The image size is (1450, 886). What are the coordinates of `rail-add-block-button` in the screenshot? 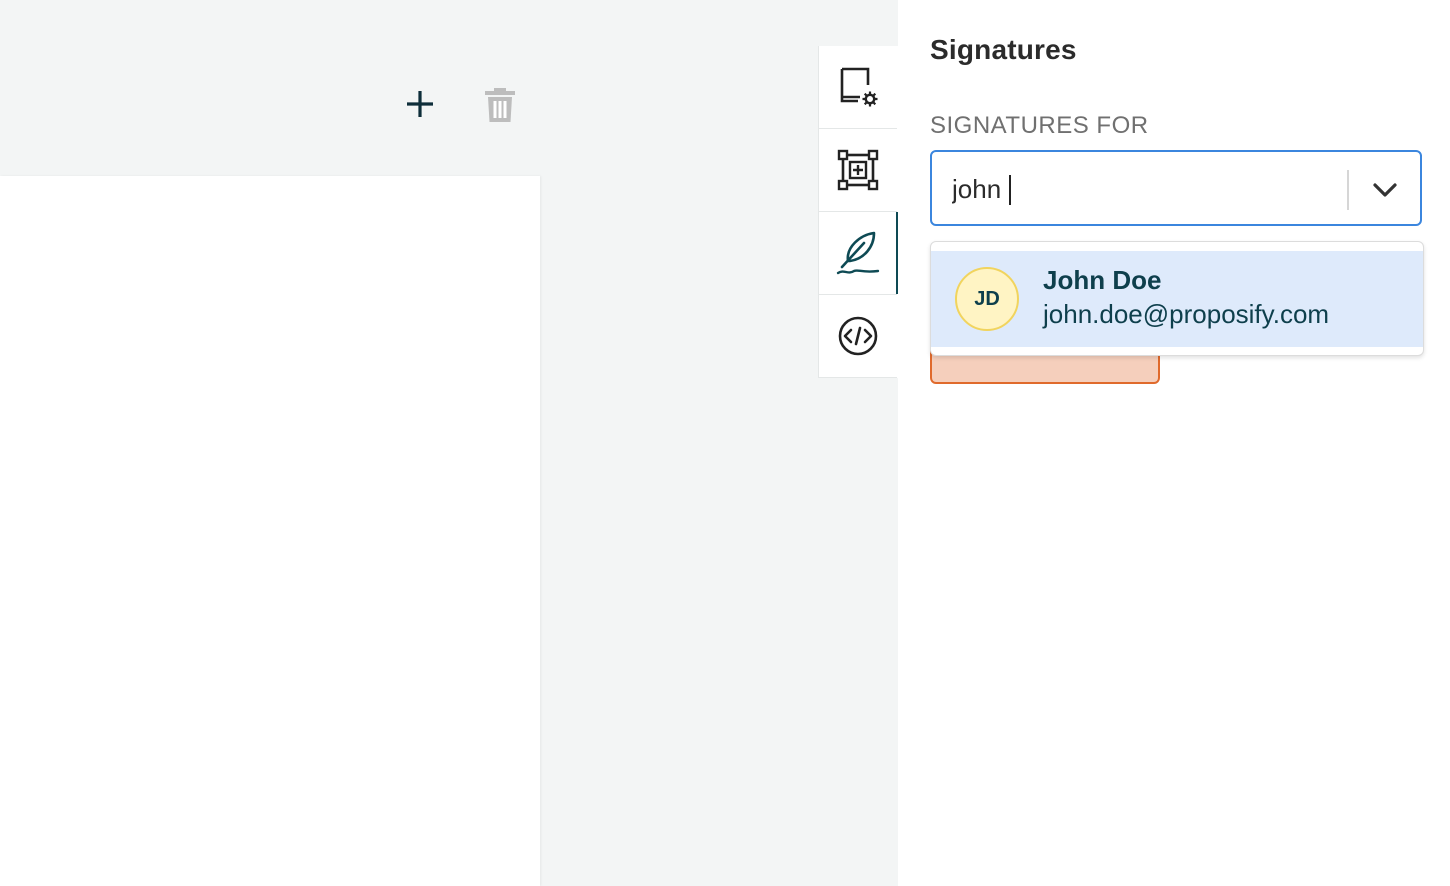 It's located at (858, 170).